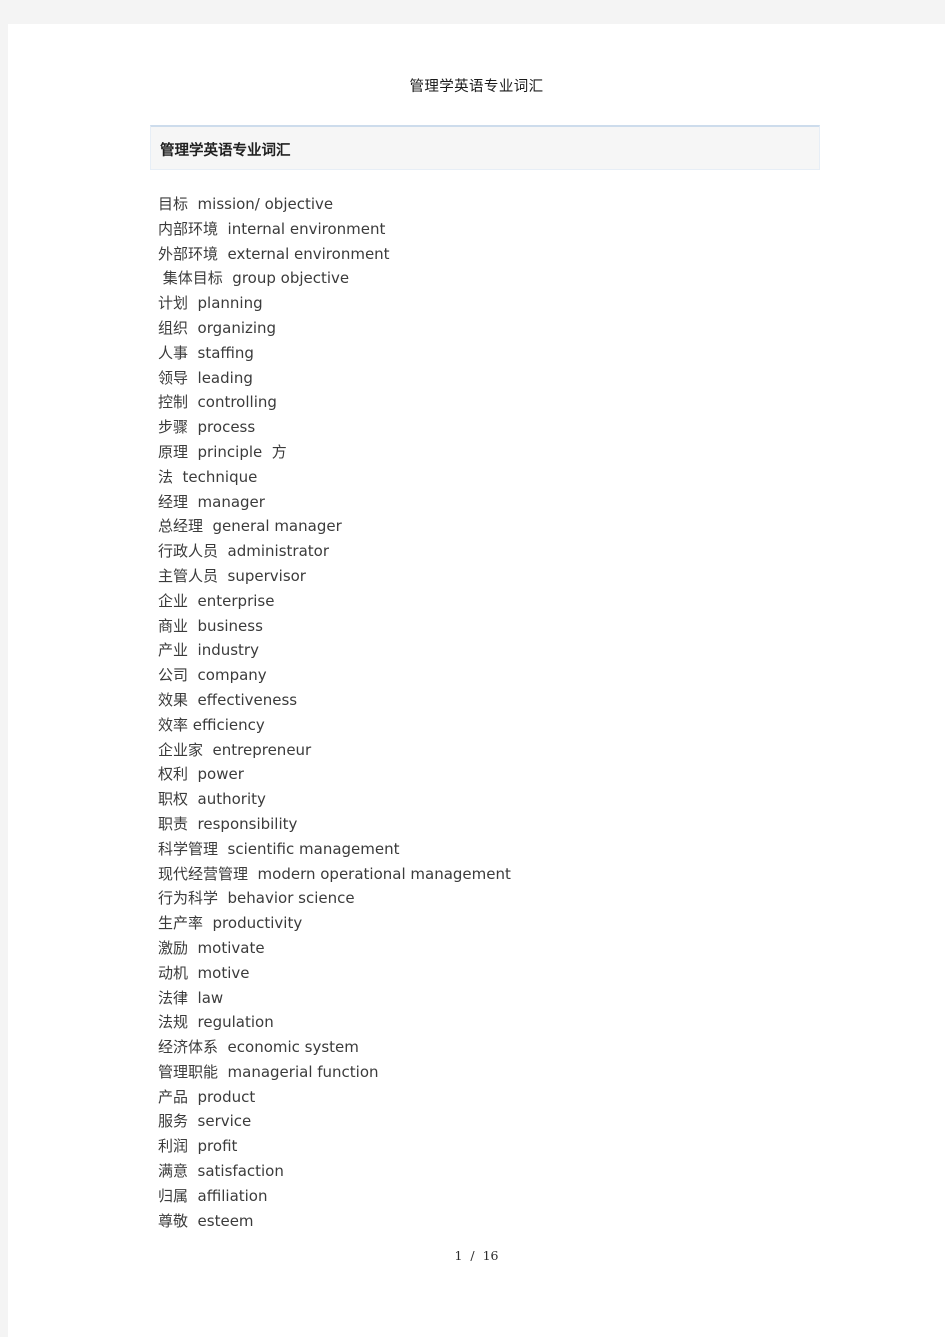  Describe the element at coordinates (221, 1171) in the screenshot. I see `vocabulary-entry: 满意 satisfaction` at that location.